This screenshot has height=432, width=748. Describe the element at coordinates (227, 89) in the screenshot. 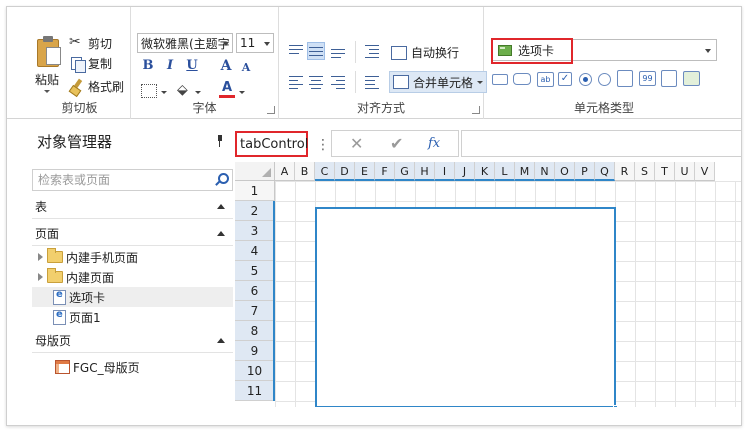

I see `font-color-button: A` at that location.